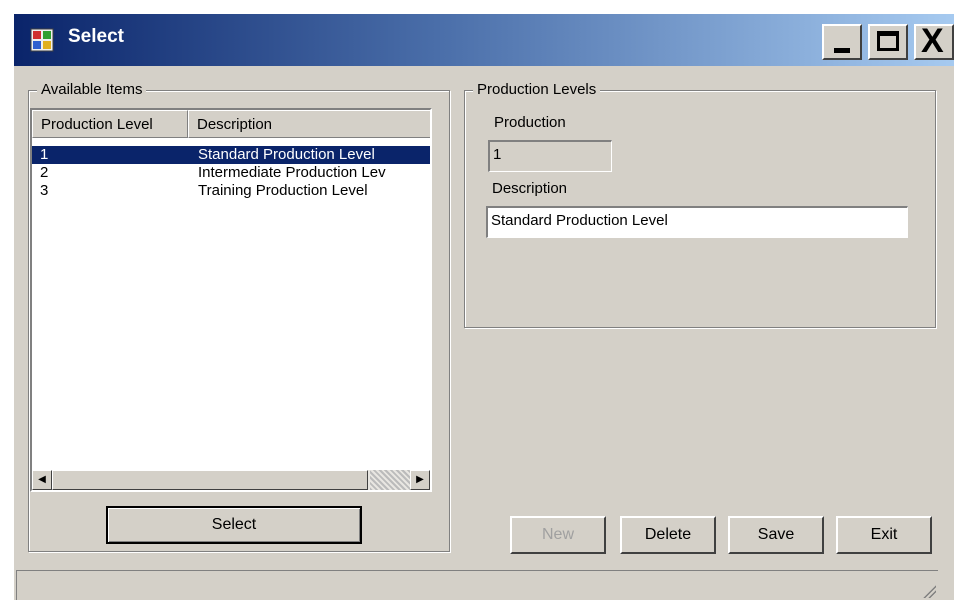  I want to click on production-label: Production, so click(530, 122).